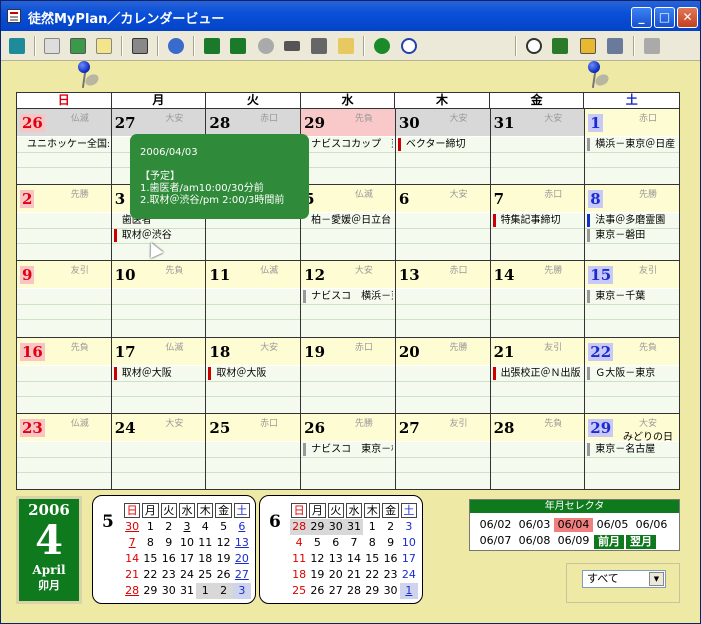  I want to click on day-cell: 28 先負, so click(537, 451).